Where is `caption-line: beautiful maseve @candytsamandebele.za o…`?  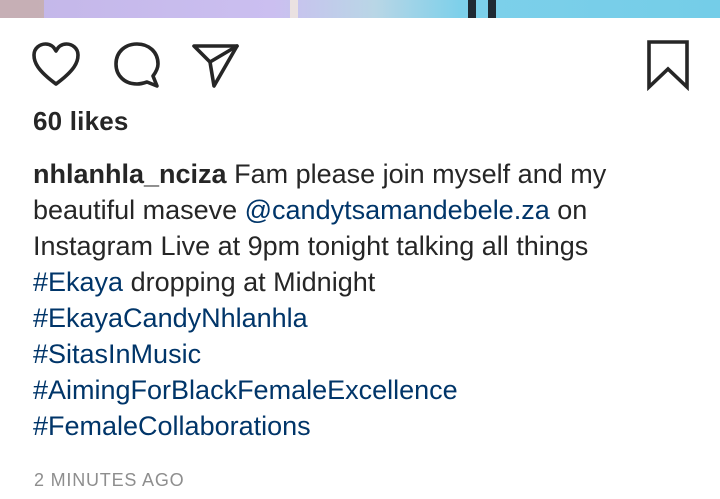
caption-line: beautiful maseve @candytsamandebele.za o… is located at coordinates (363, 210).